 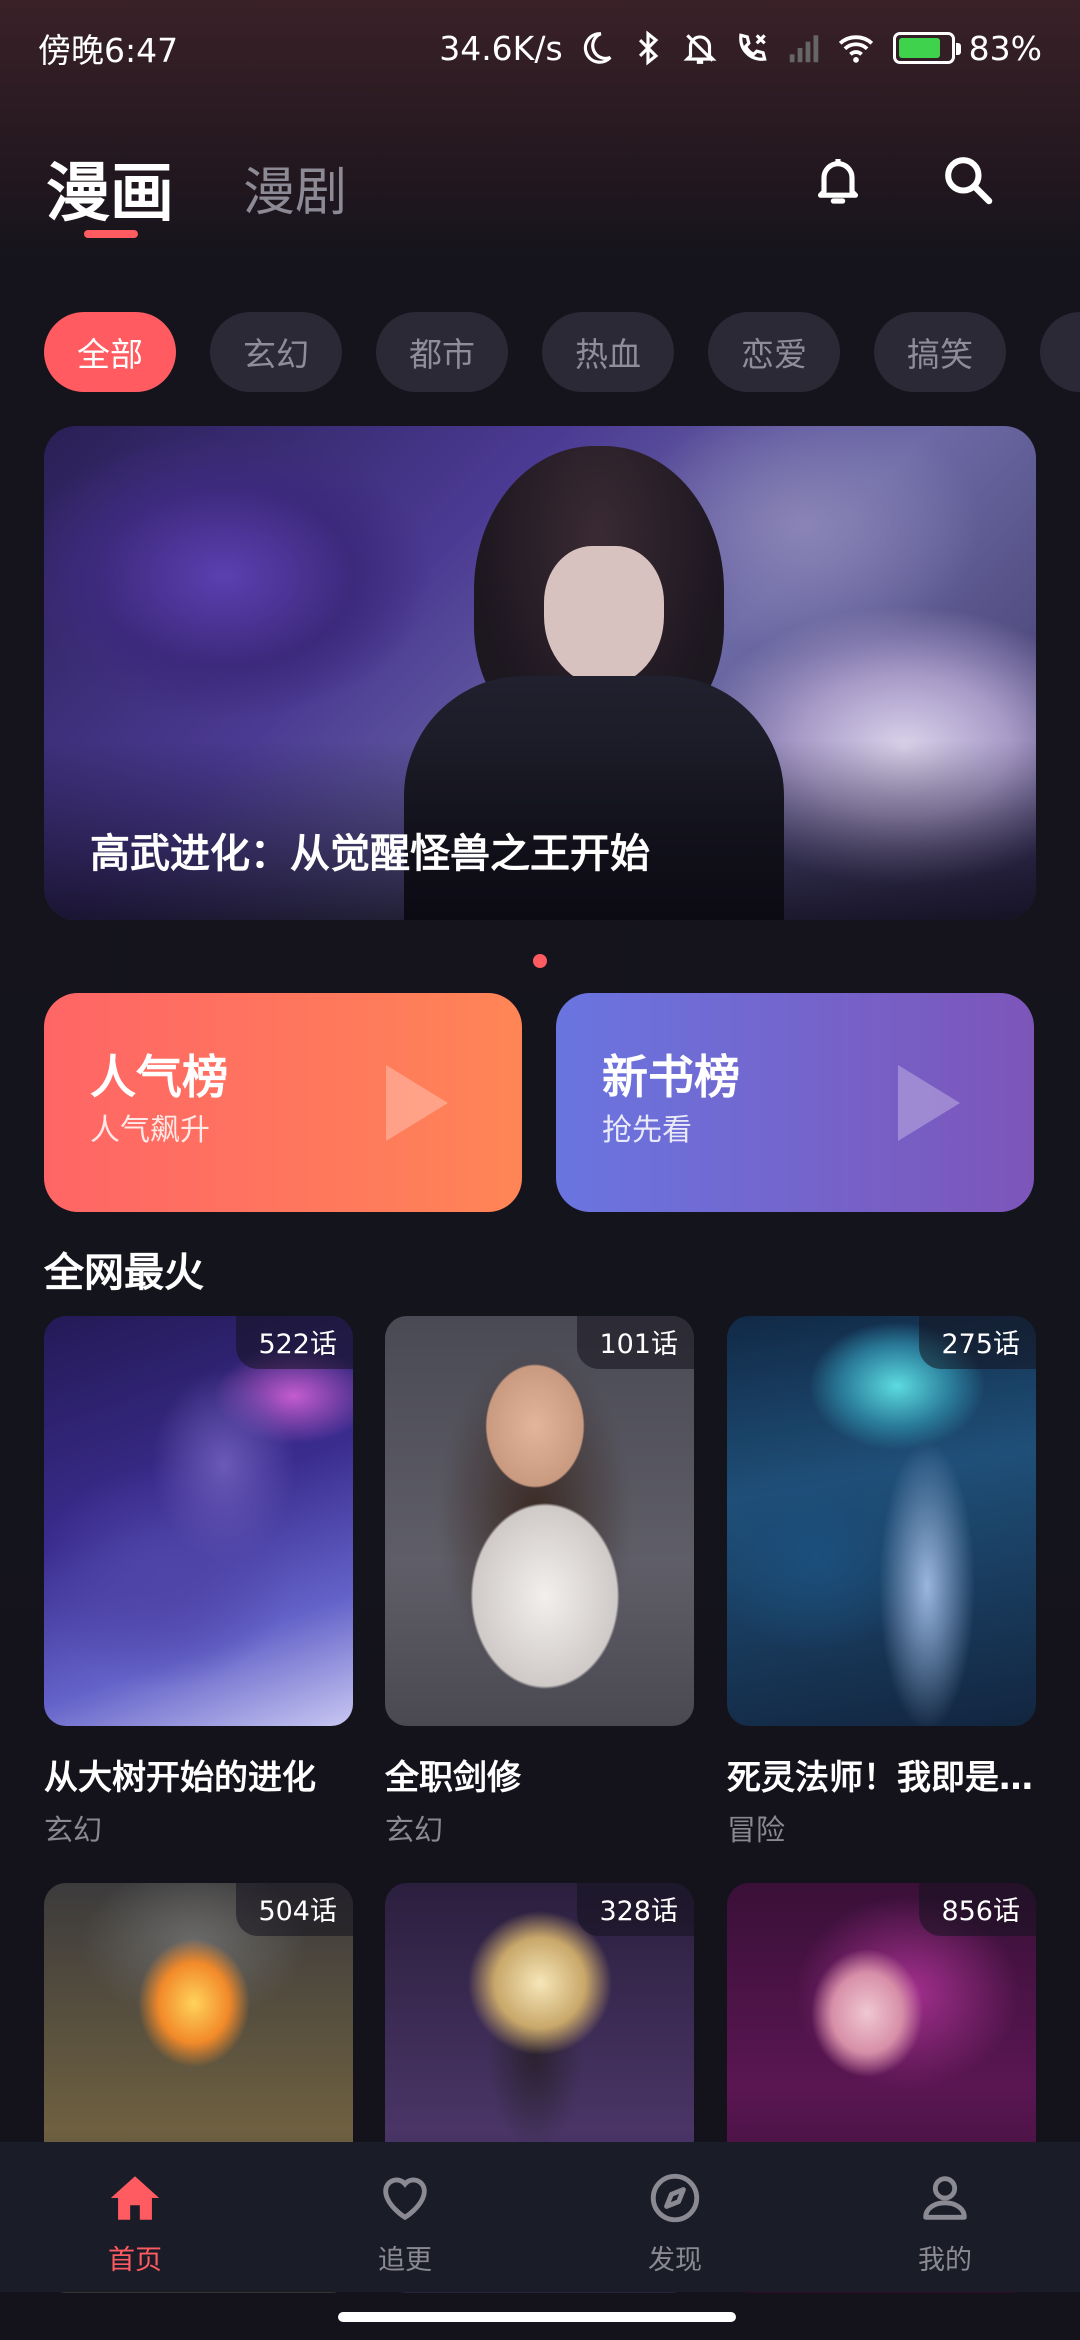 What do you see at coordinates (977, 1342) in the screenshot?
I see `episode-count-badge: 275话` at bounding box center [977, 1342].